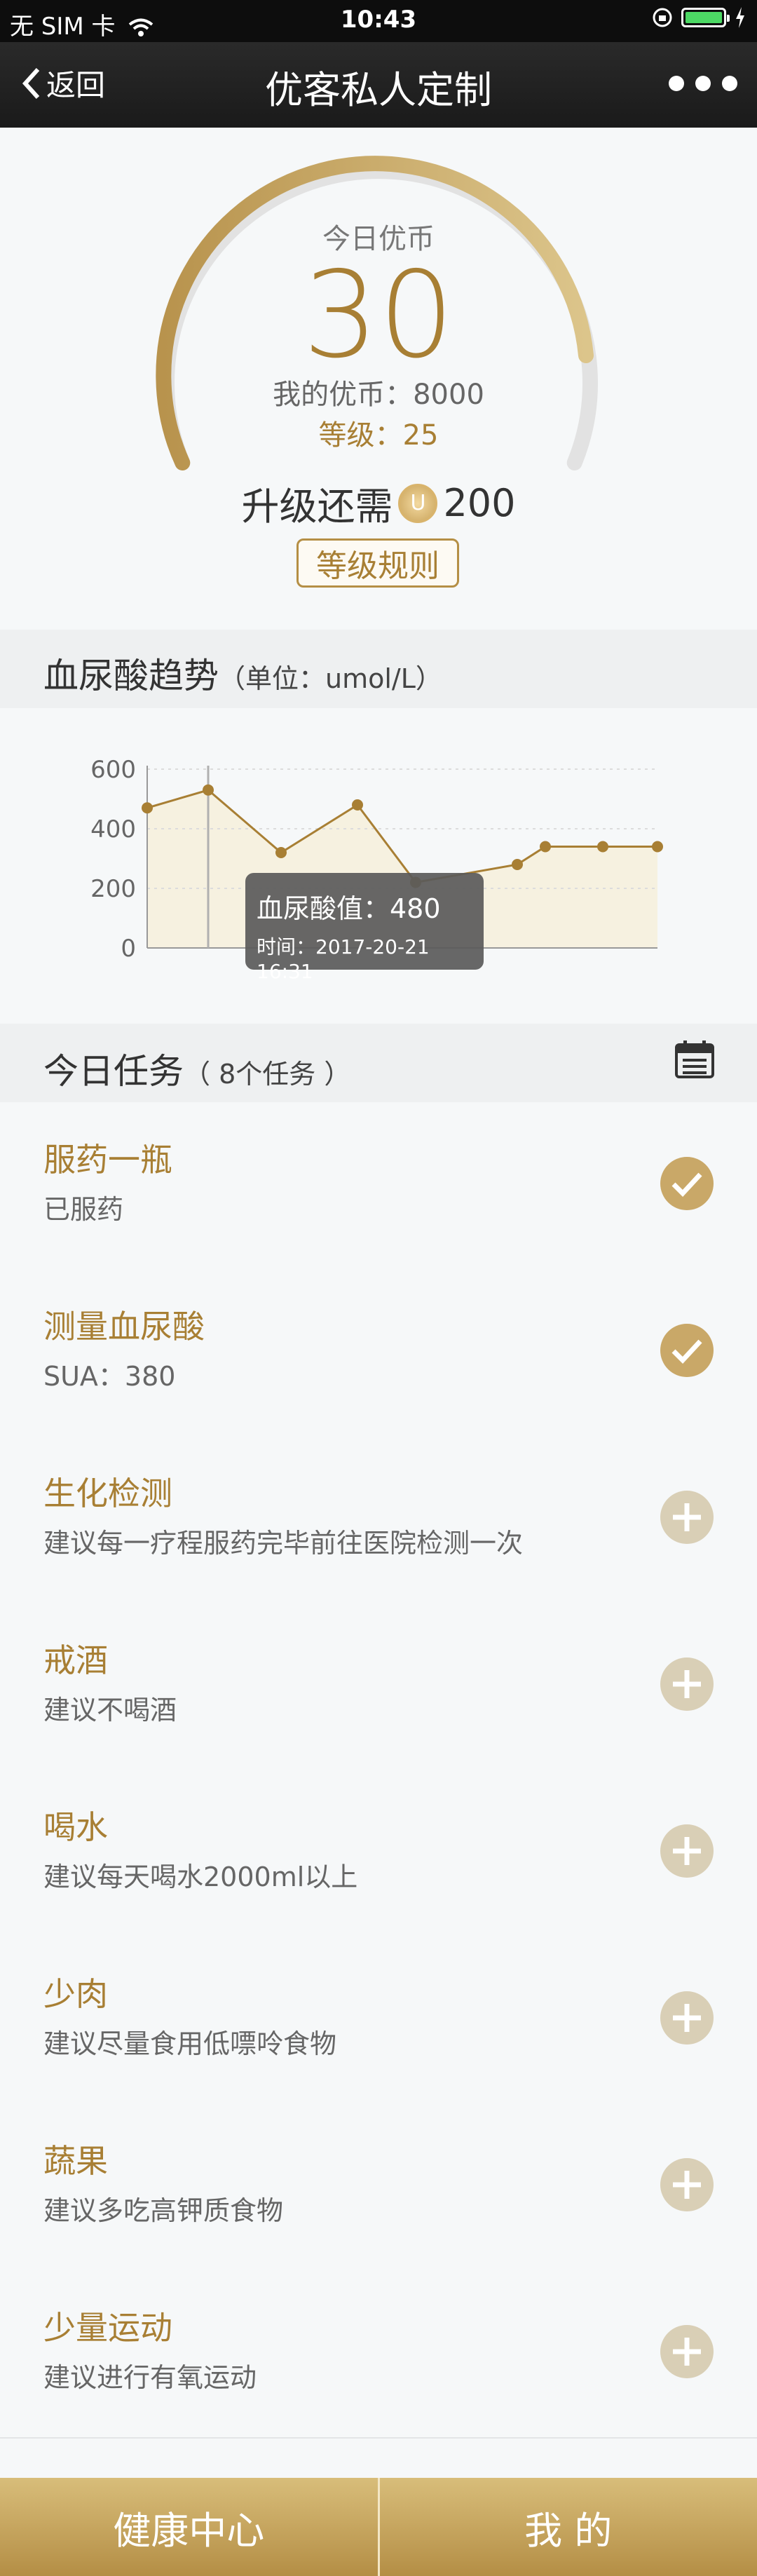 The width and height of the screenshot is (757, 2576). I want to click on task-name: 测量血尿酸, so click(124, 1326).